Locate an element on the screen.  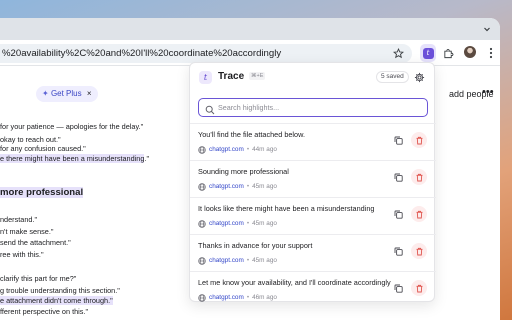
puzzle-icon is located at coordinates (448, 53).